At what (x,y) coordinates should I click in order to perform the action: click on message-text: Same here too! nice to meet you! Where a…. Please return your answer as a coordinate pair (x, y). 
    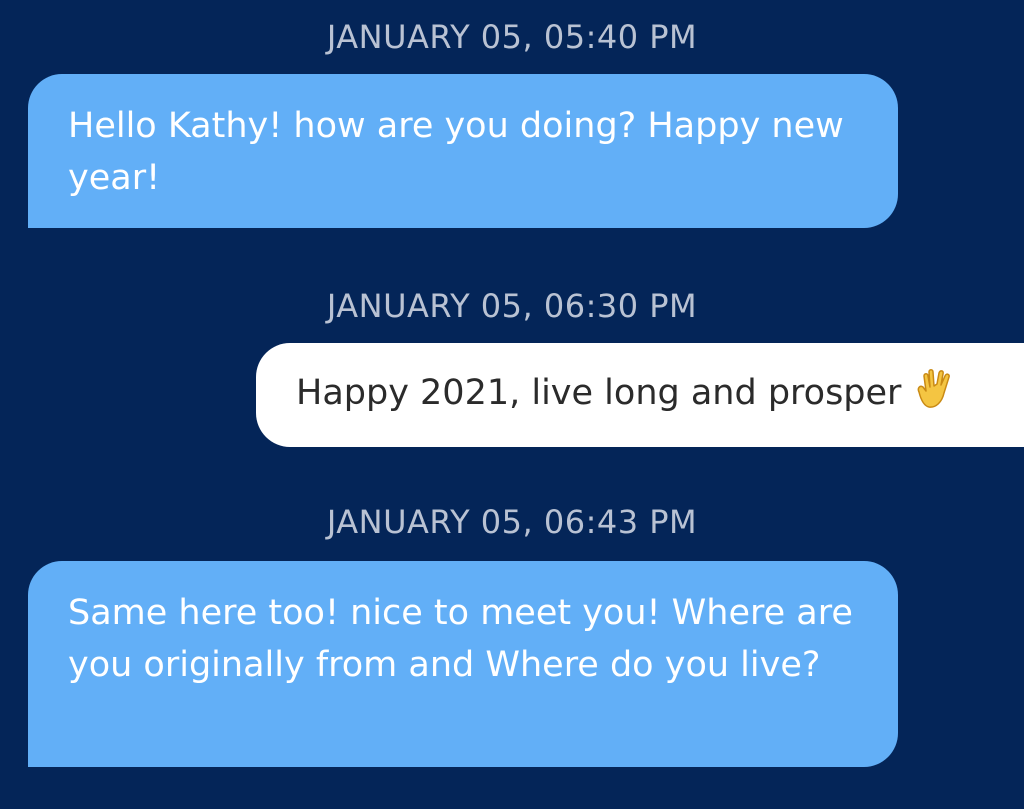
    Looking at the image, I should click on (460, 639).